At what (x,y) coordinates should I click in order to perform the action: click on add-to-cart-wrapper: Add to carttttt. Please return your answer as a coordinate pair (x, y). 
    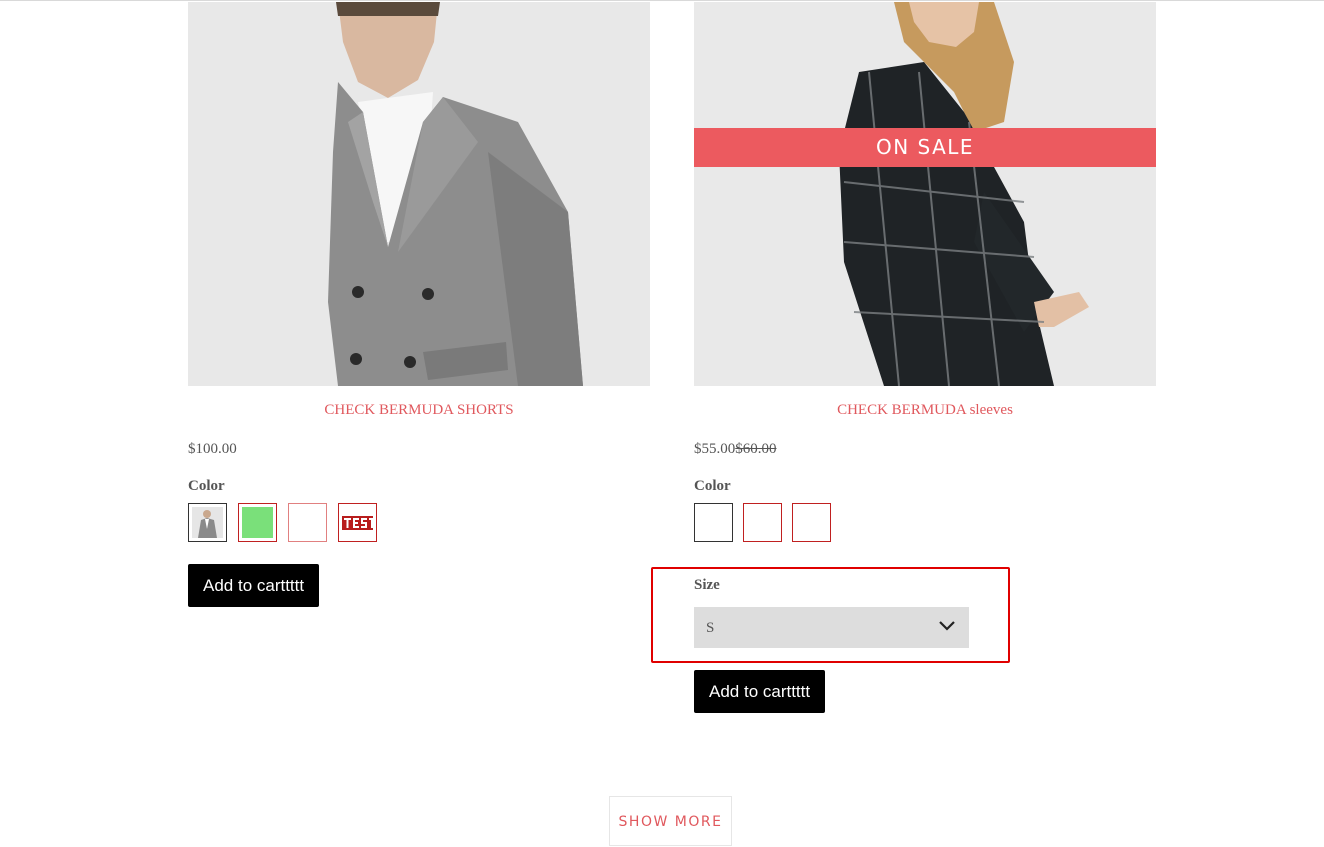
    Looking at the image, I should click on (760, 680).